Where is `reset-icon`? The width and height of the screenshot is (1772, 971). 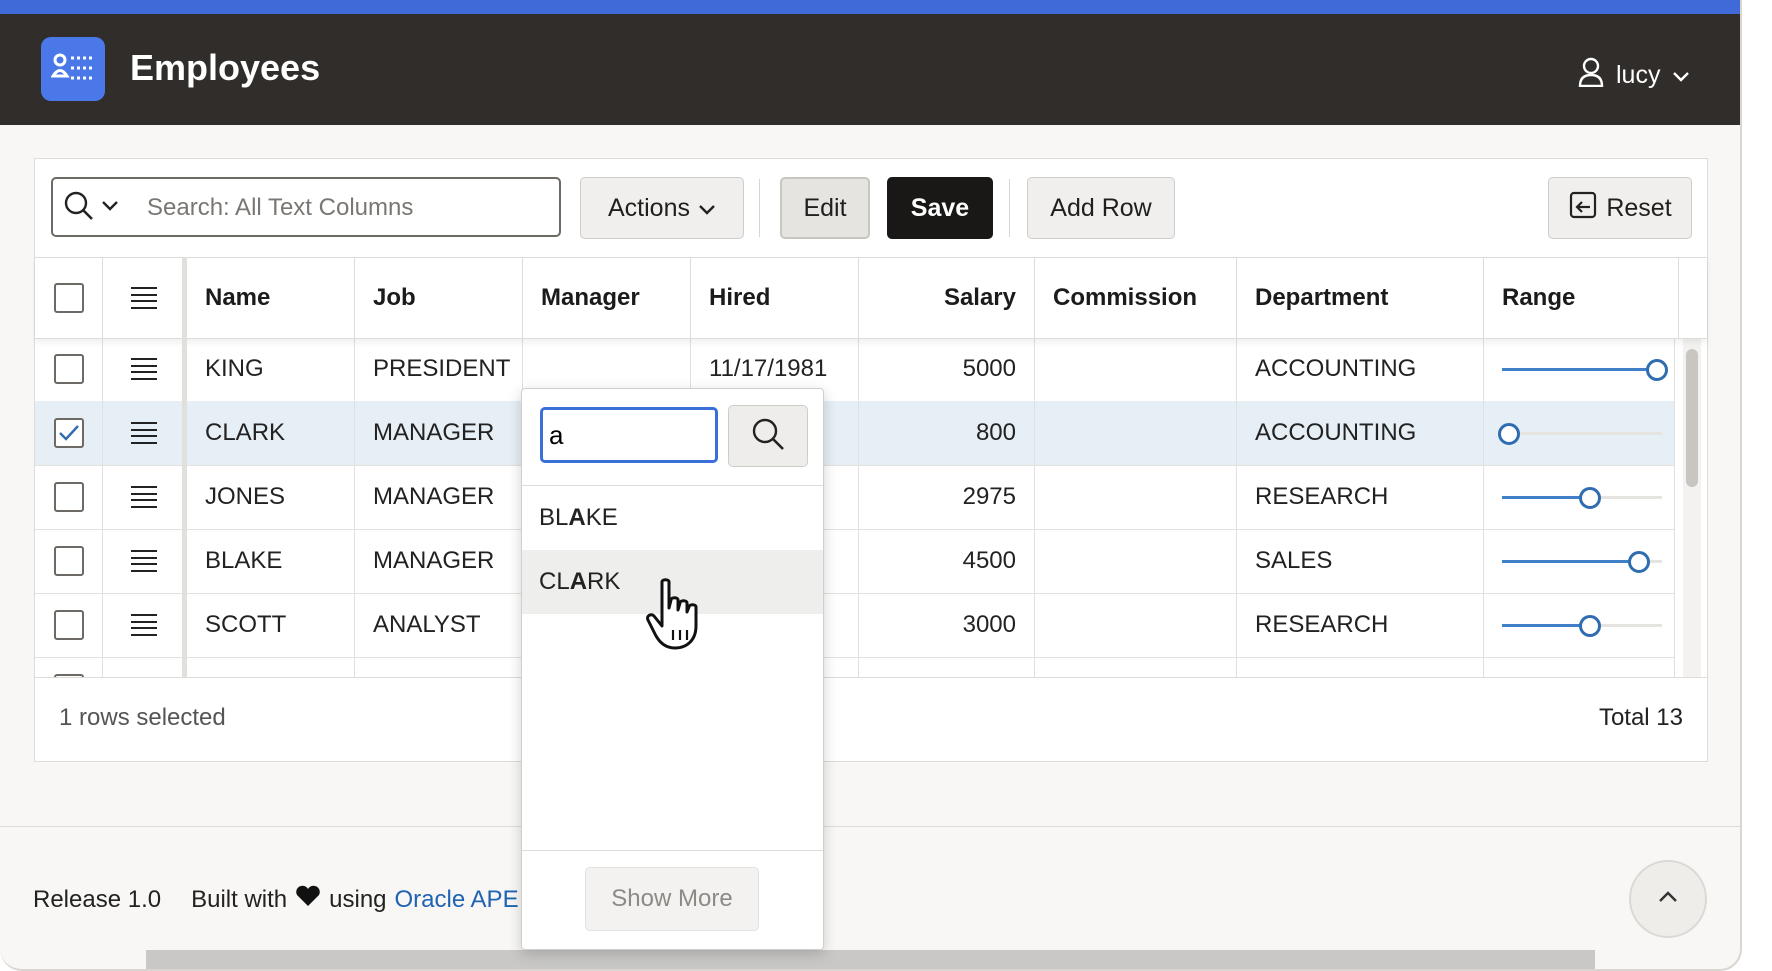 reset-icon is located at coordinates (1583, 208).